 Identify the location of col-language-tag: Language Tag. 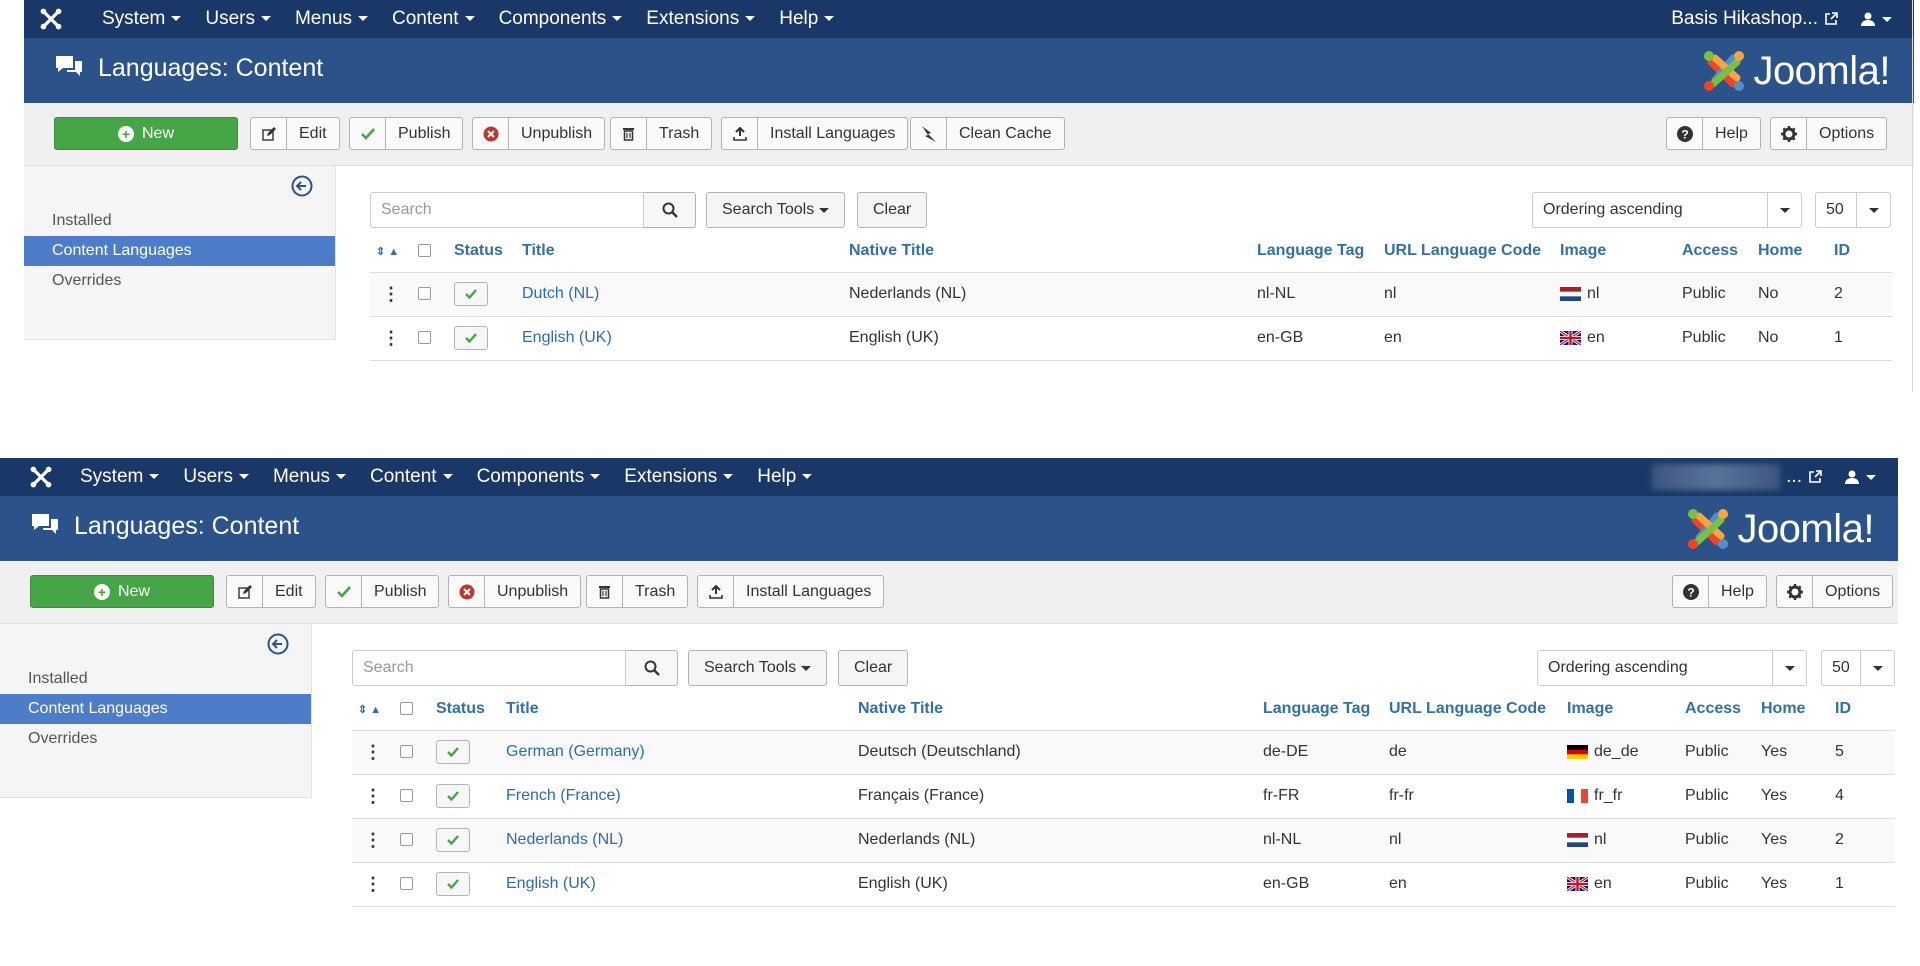
(1314, 251).